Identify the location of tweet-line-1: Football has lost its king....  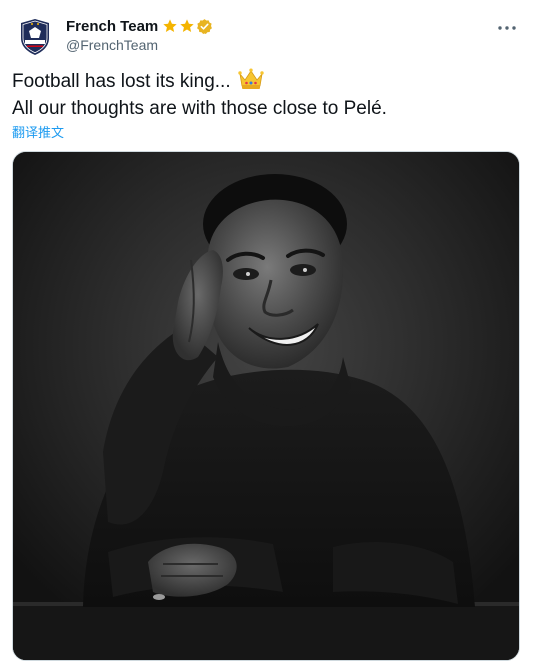
(264, 81).